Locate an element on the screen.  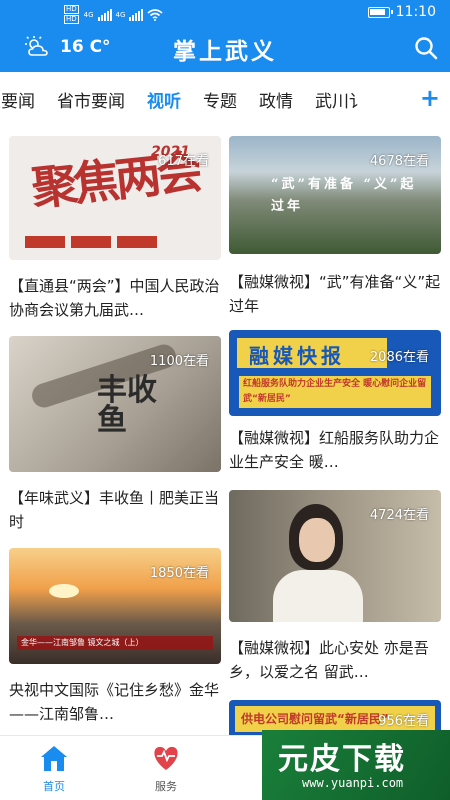
news-card: 丰收鱼 1100在看 【年味武义】丰收鱼丨肥美正当时 is located at coordinates (115, 436).